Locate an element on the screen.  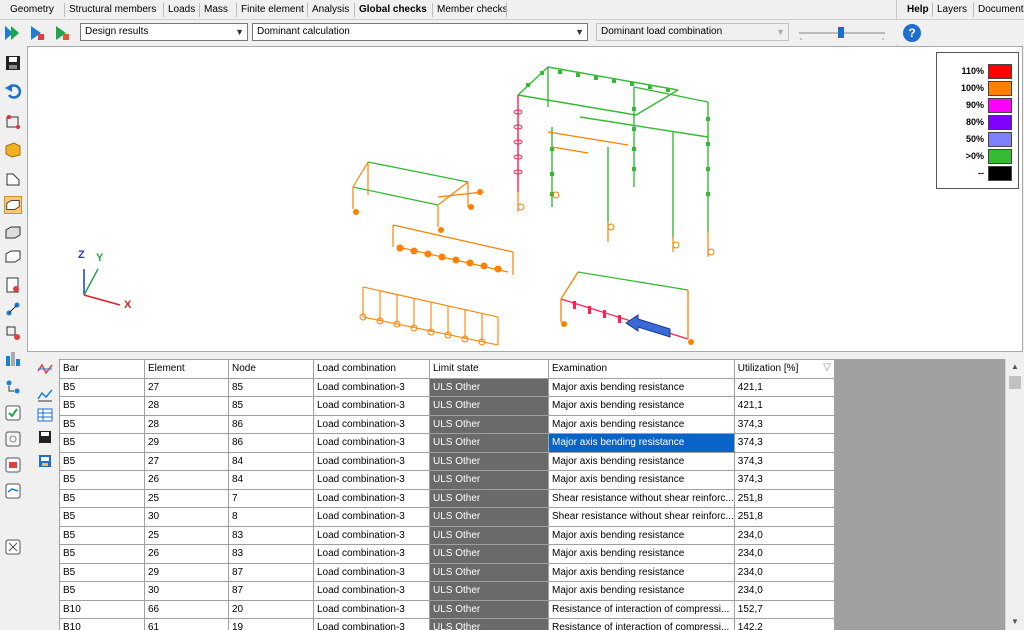
tab-structural-members: Structural members is located at coordinates (110, 10).